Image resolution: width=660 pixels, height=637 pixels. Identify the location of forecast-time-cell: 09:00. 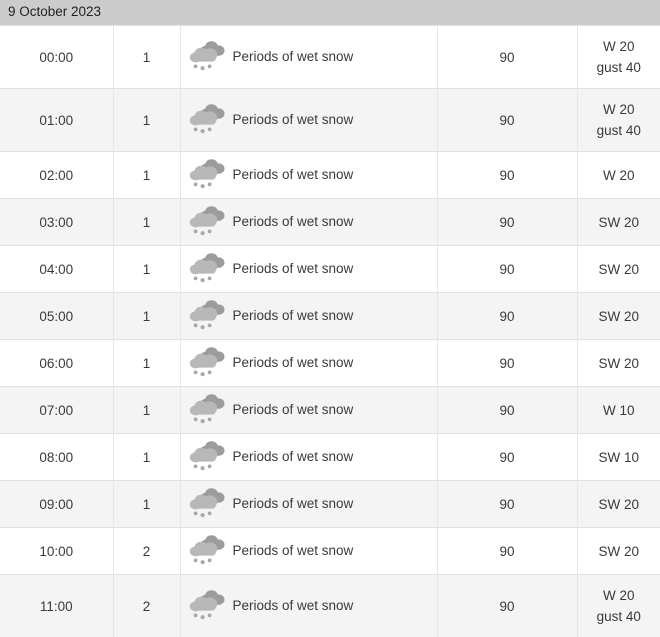
(56, 504).